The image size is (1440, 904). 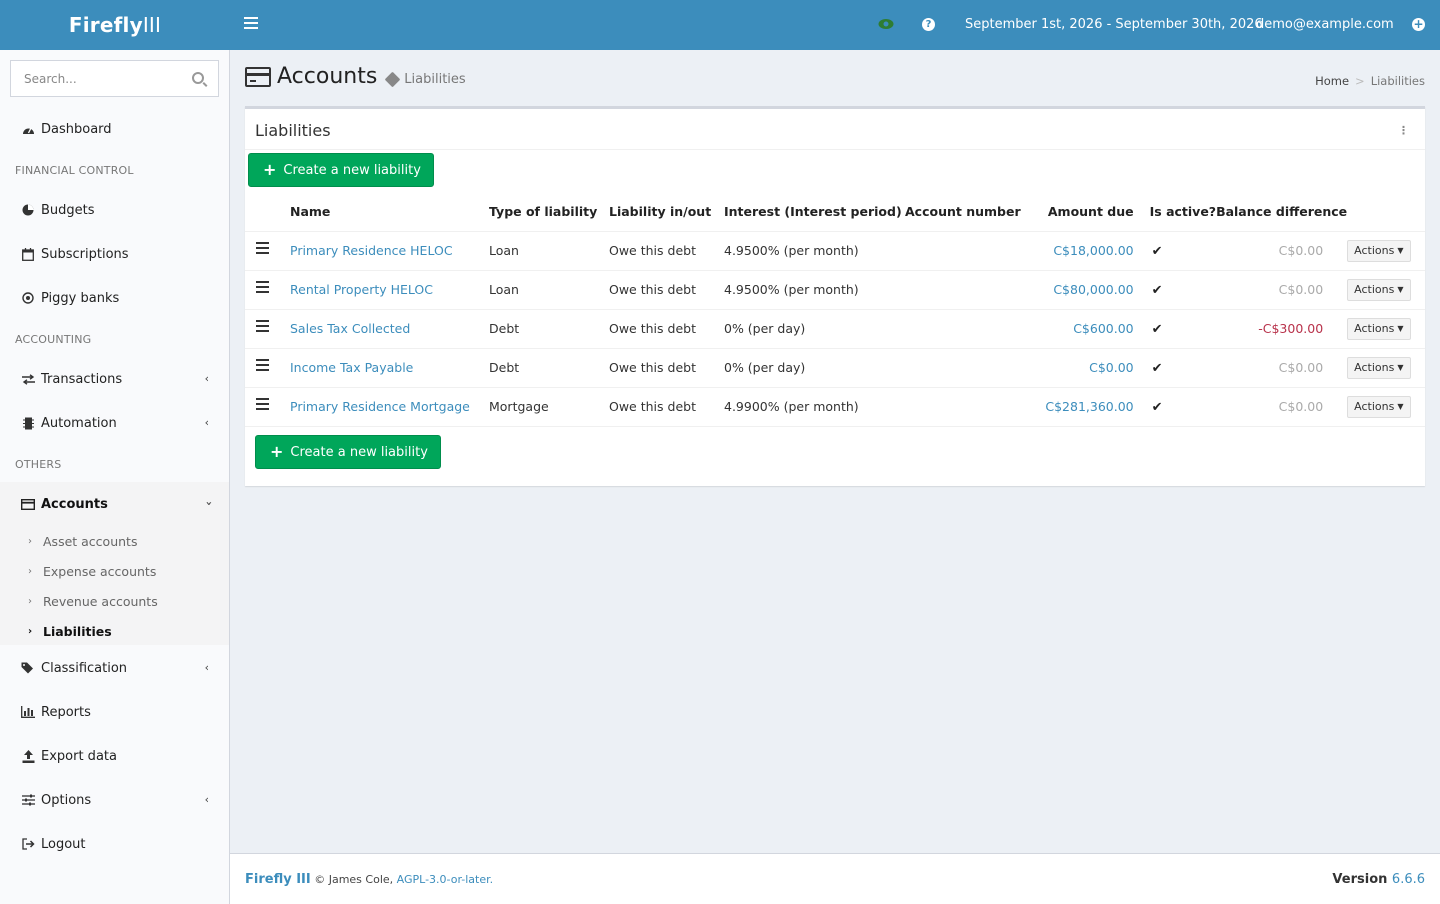 What do you see at coordinates (1103, 328) in the screenshot?
I see `amount-due-link: C$600.00` at bounding box center [1103, 328].